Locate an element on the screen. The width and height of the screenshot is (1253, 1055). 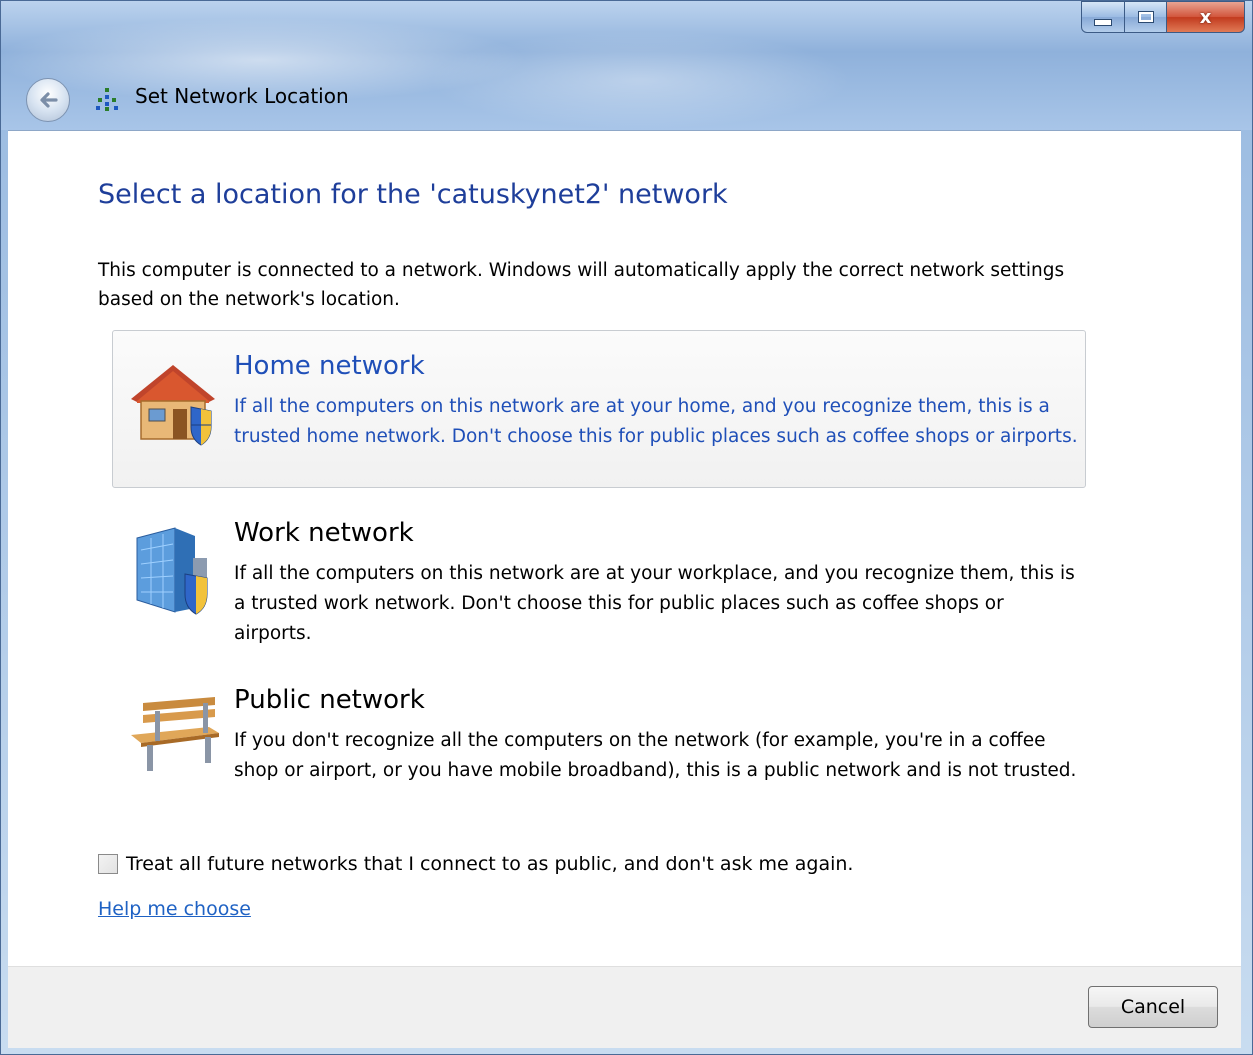
maximize-icon is located at coordinates (1145, 17).